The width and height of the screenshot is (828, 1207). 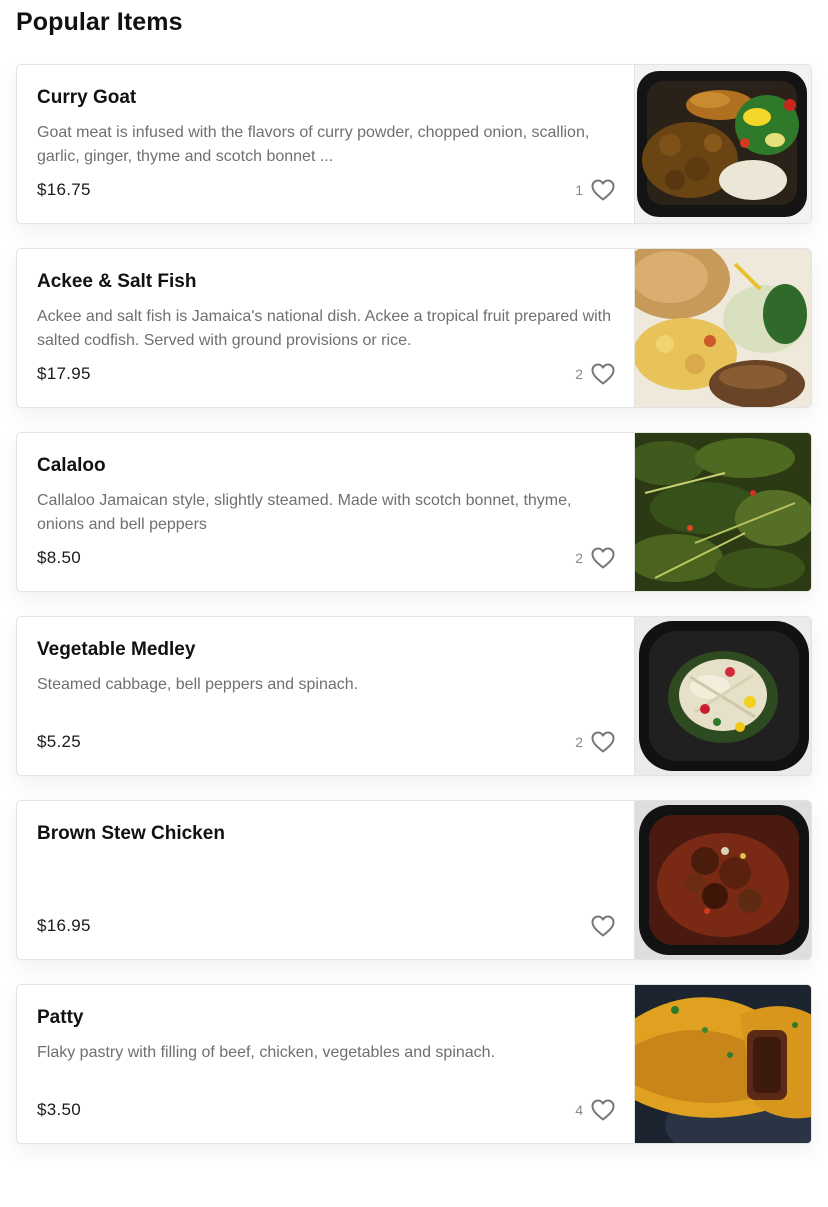 I want to click on section-title: Popular Items, so click(x=99, y=22).